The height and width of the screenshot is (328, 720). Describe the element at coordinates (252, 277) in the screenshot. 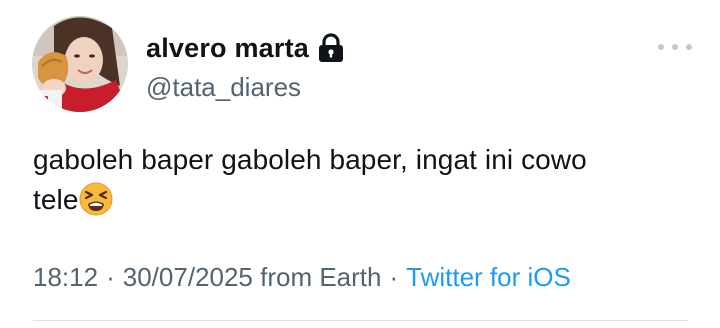

I see `tweet-date-location: 30/07/2025 from Earth` at that location.